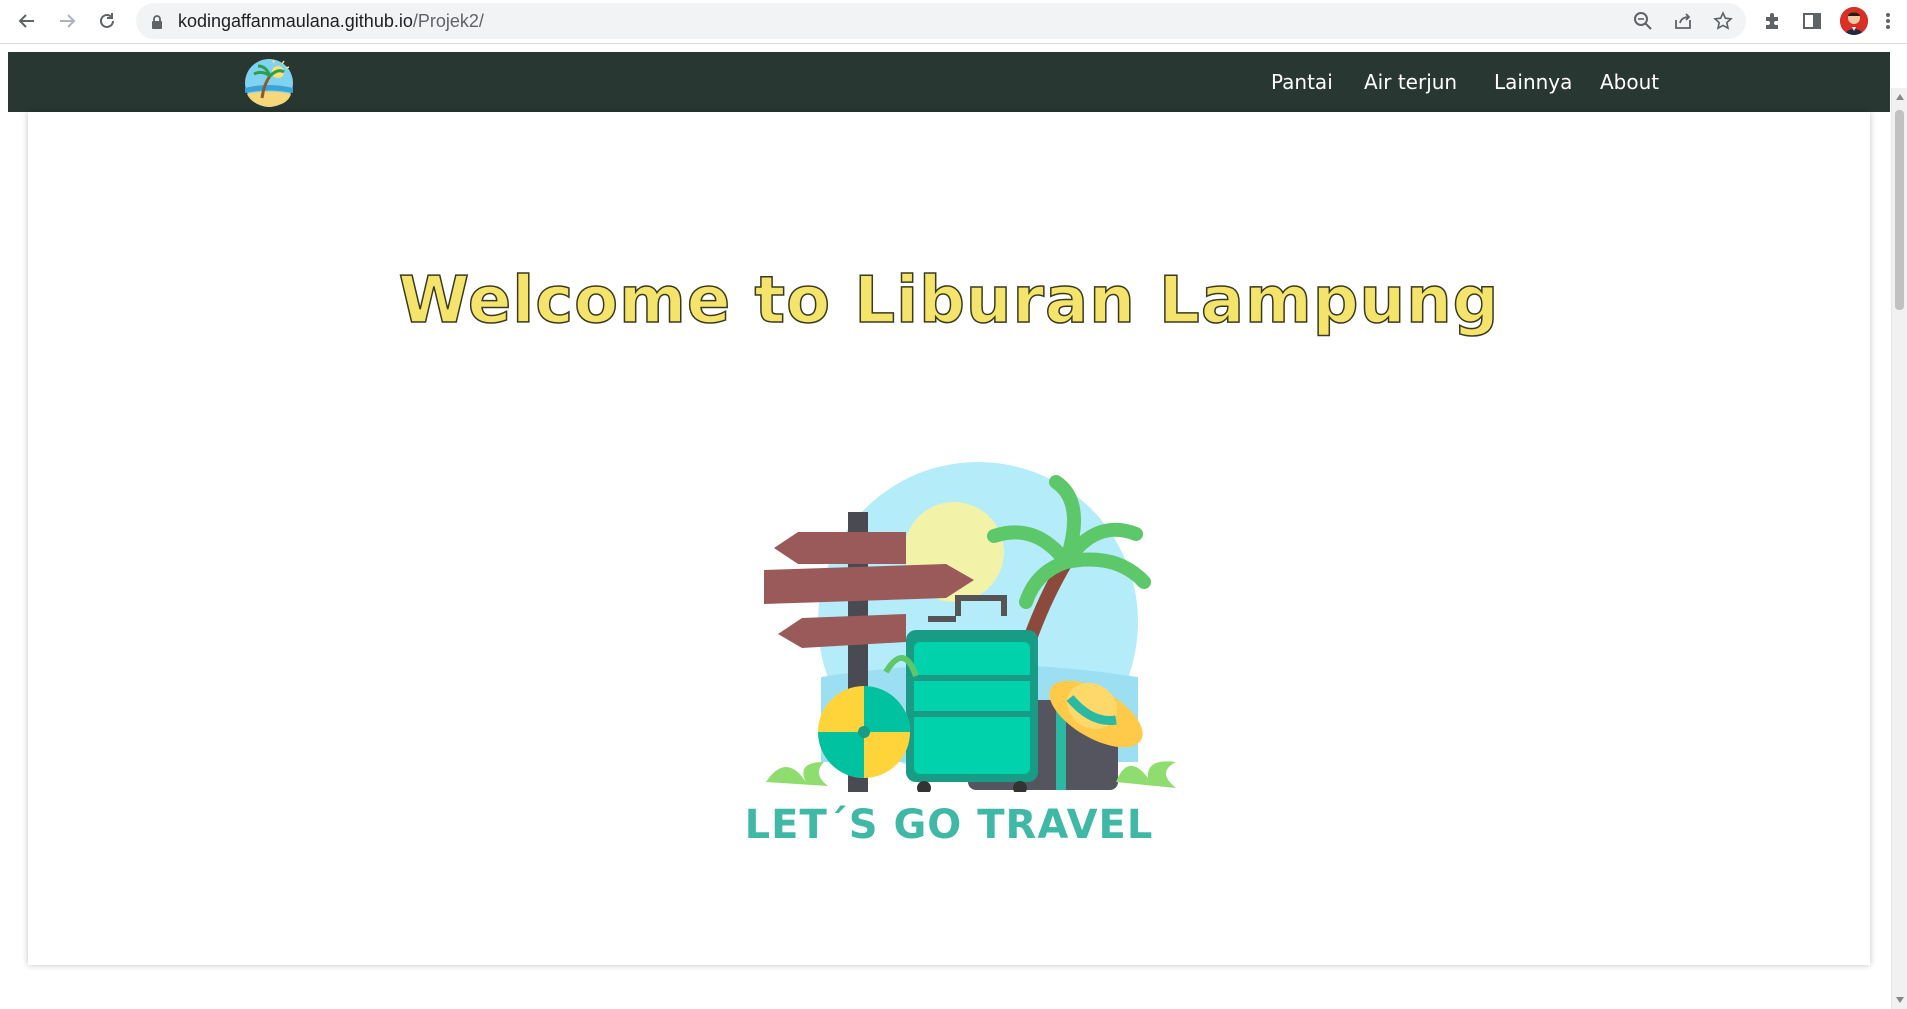 This screenshot has height=1009, width=1907. I want to click on nav-link-about: About, so click(1629, 82).